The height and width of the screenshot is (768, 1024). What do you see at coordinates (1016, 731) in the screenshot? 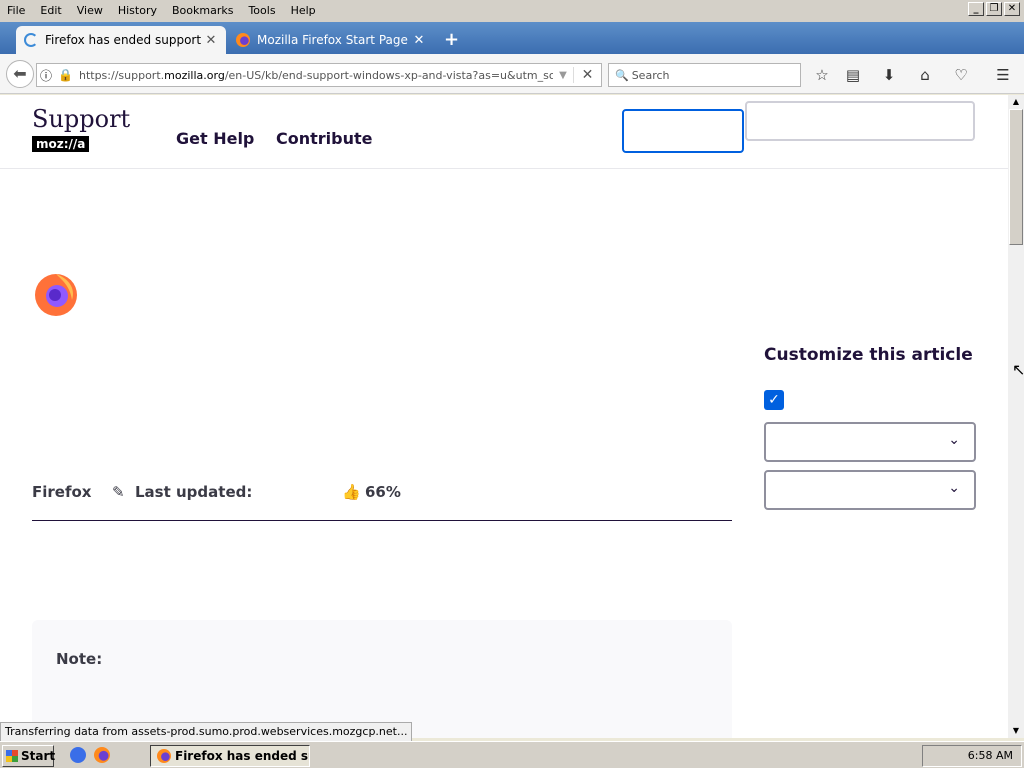
I see `scroll-down-arrow: ▼` at bounding box center [1016, 731].